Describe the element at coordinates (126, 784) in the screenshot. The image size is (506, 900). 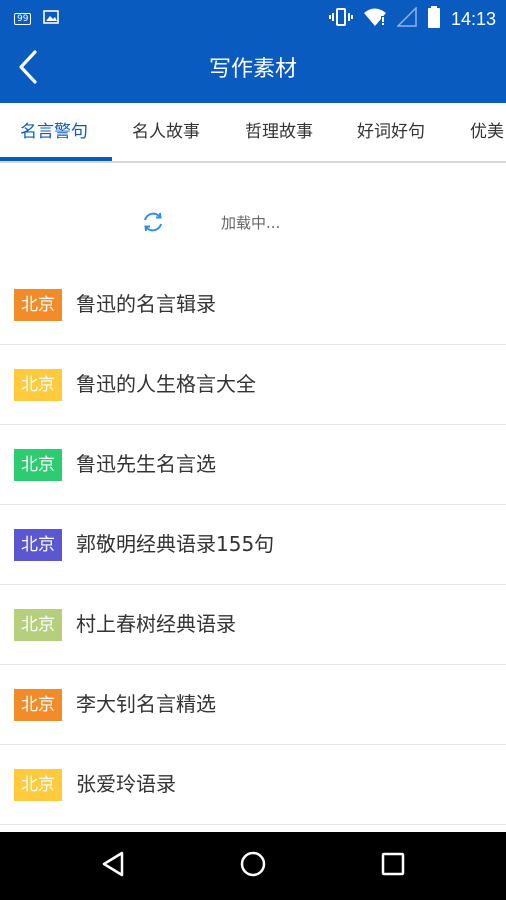
I see `list-item-title: 张爱玲语录` at that location.